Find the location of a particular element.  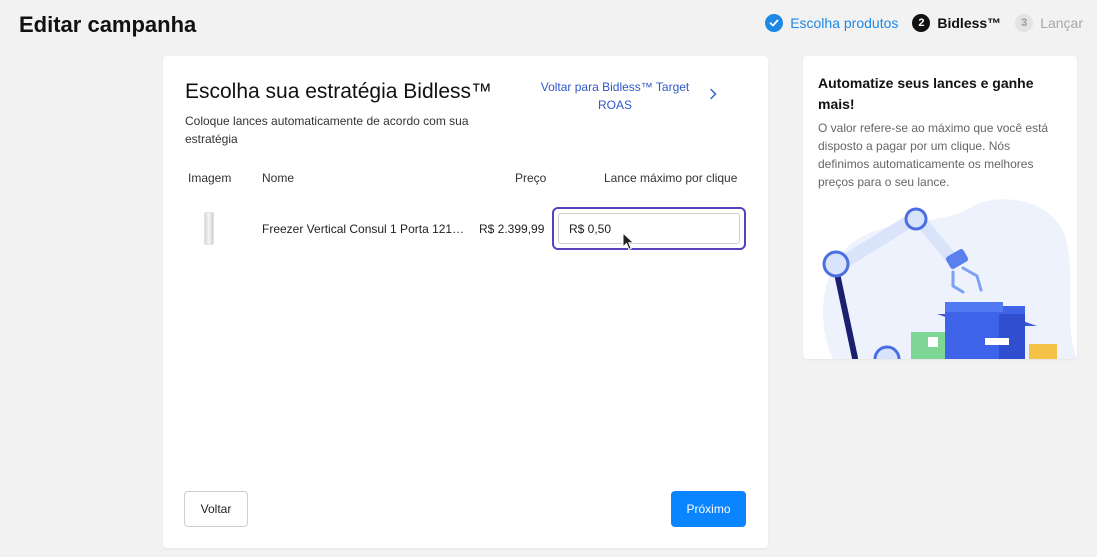

back-link-label: Voltar para Bidless™ Target ROAS is located at coordinates (615, 96).